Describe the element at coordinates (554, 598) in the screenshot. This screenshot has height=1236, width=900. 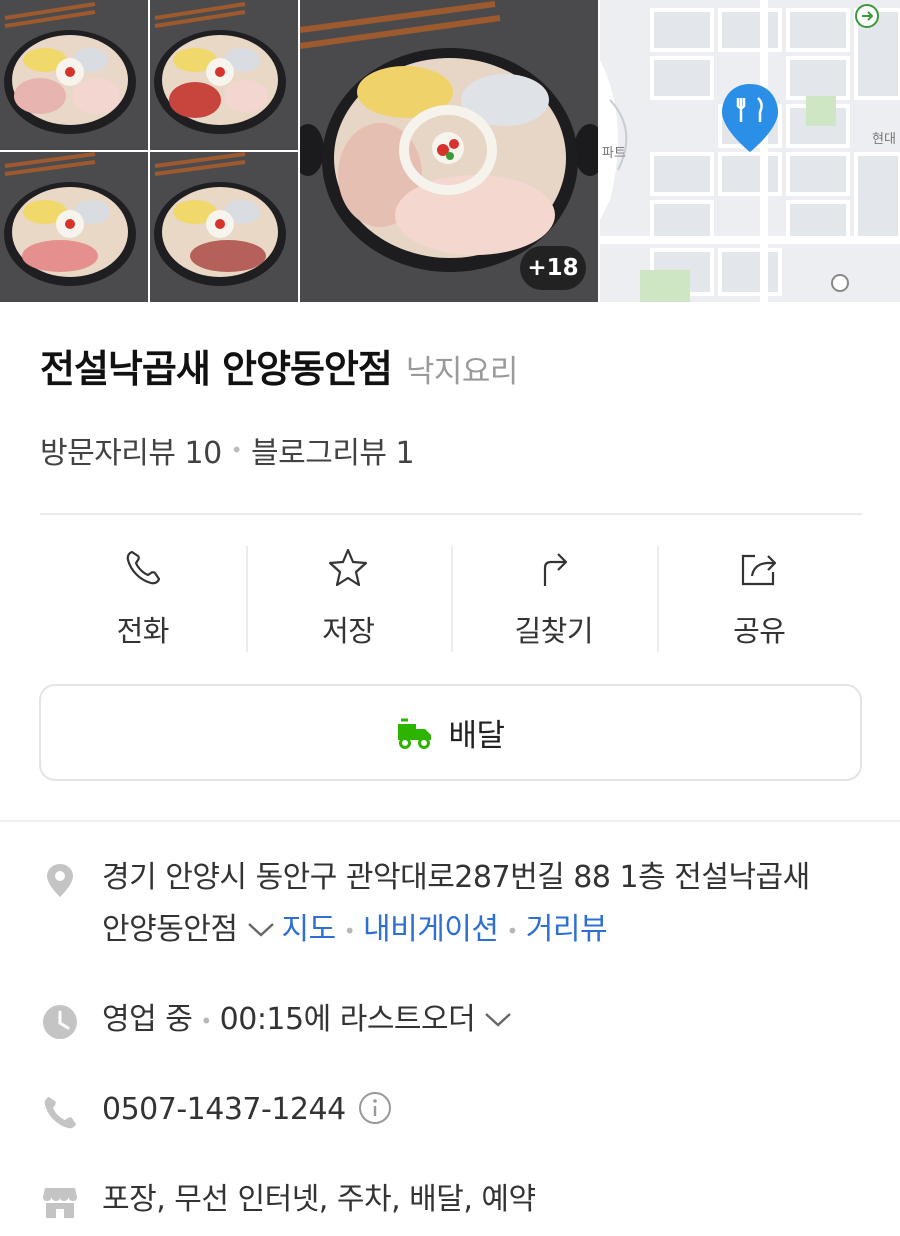
I see `directions-button: 길찾기` at that location.